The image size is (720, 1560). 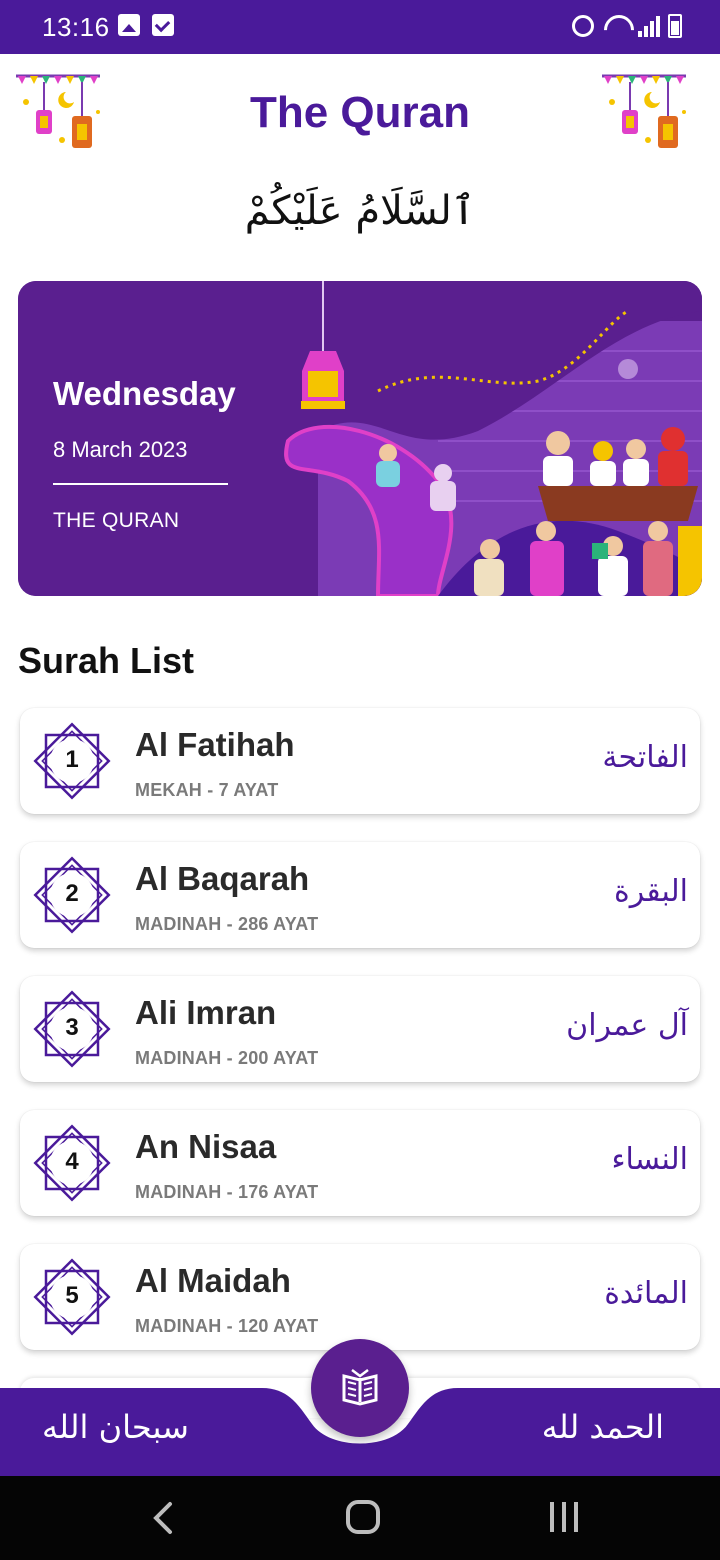 What do you see at coordinates (144, 393) in the screenshot?
I see `hero-day: Wednesday` at bounding box center [144, 393].